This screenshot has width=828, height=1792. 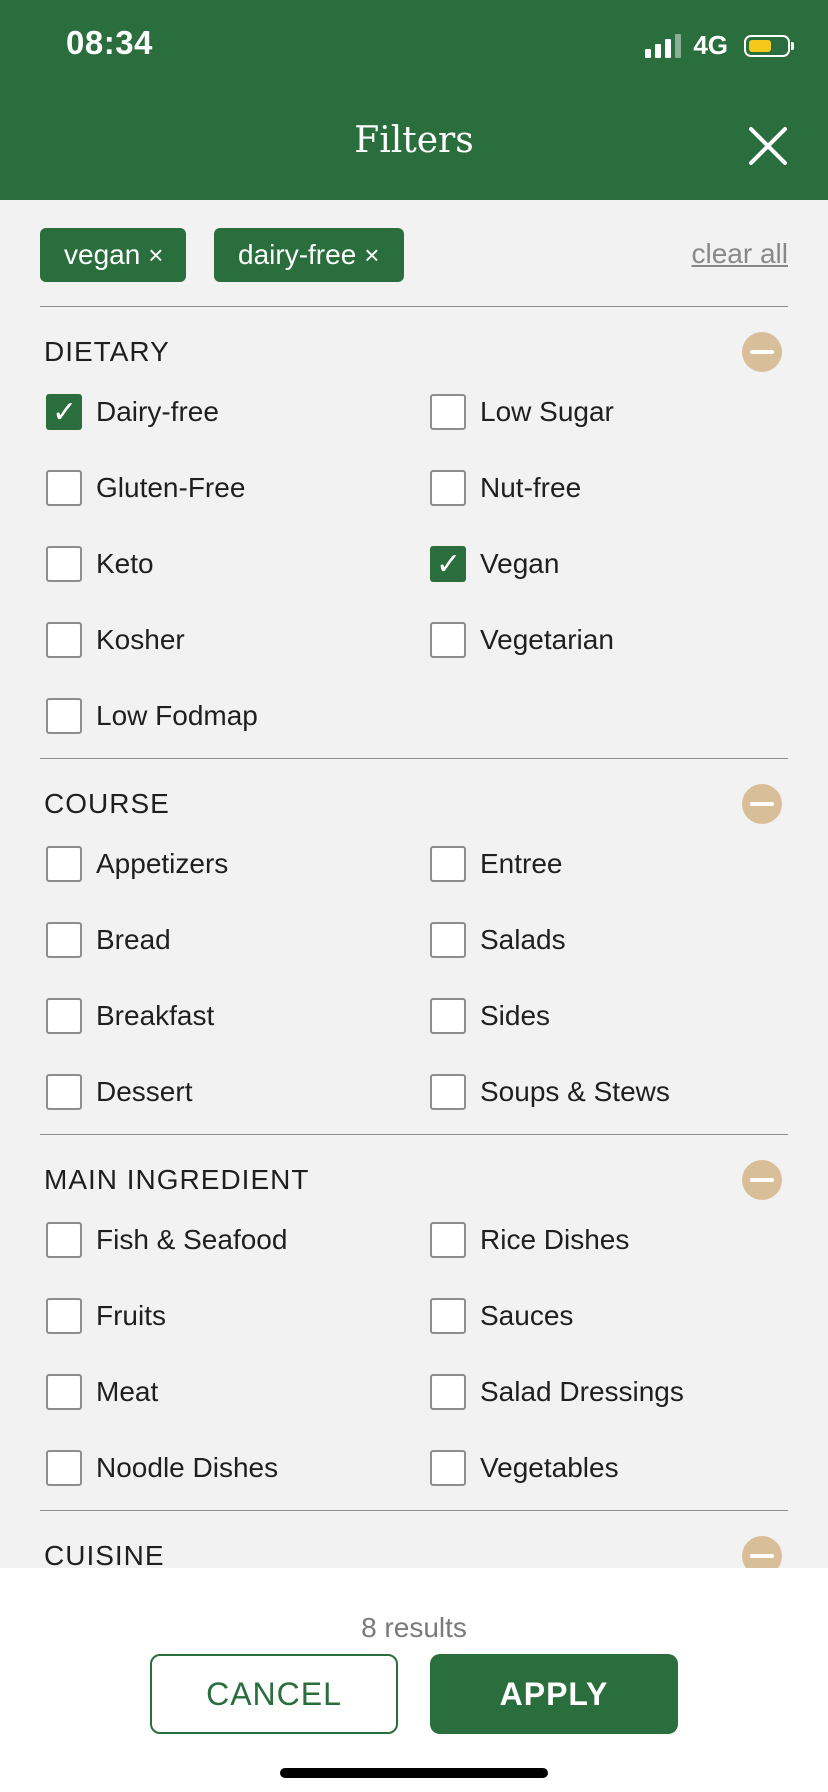 I want to click on option-label: Keto, so click(x=125, y=563).